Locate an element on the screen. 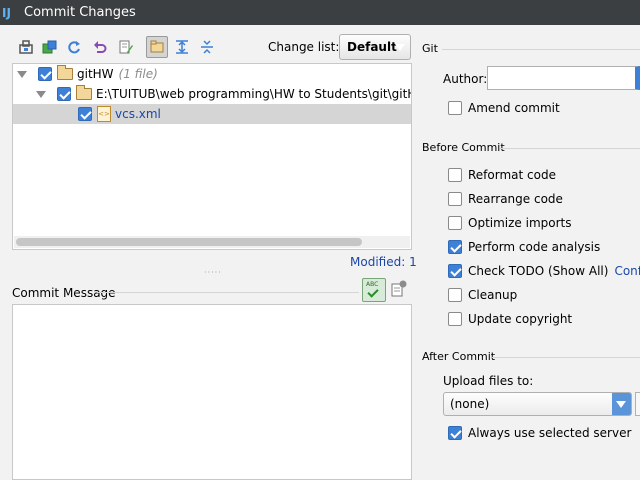 This screenshot has width=640, height=480. spellcheck-icon: ABC is located at coordinates (374, 290).